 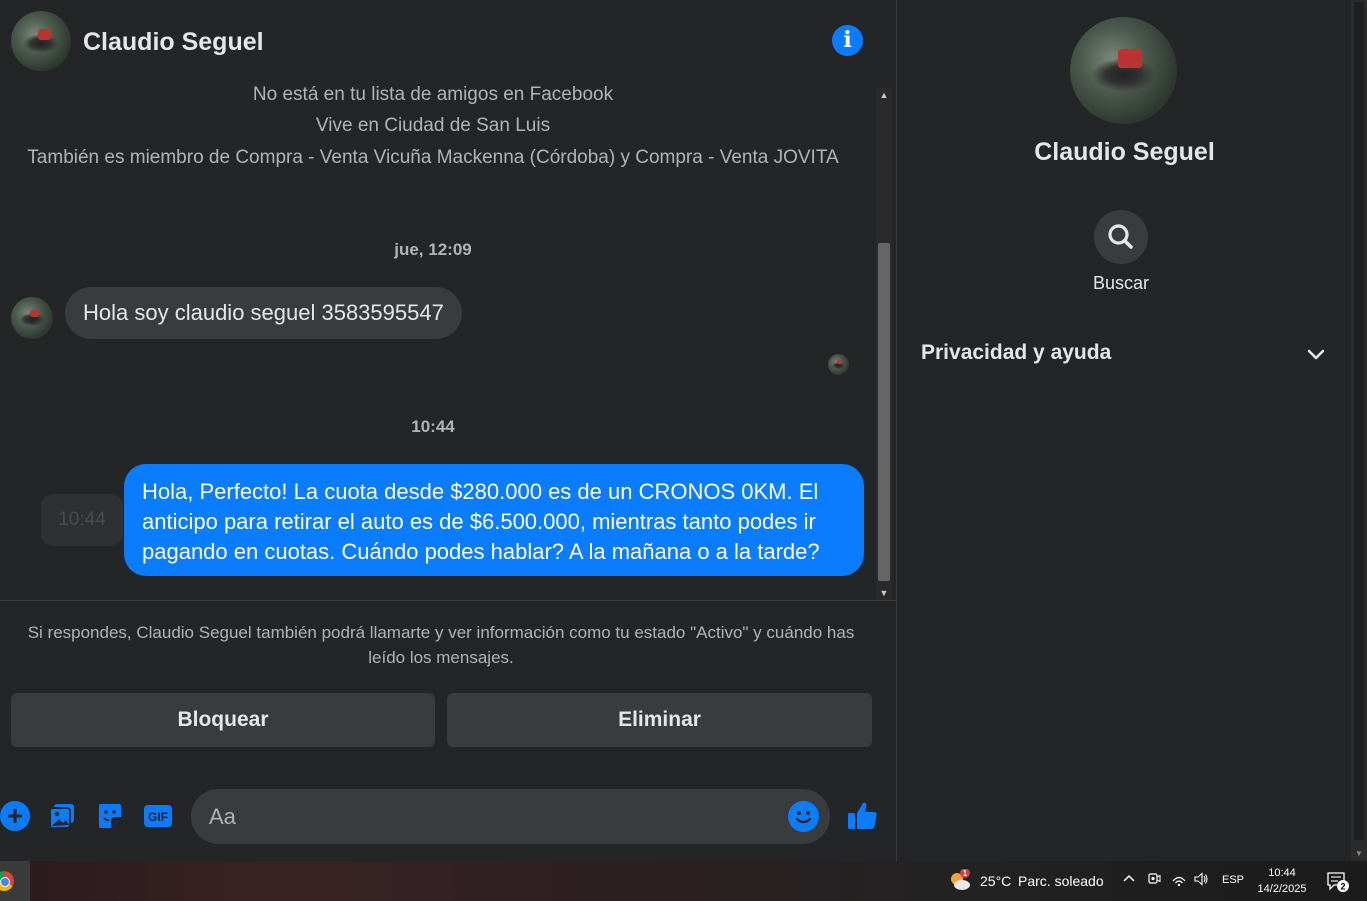 What do you see at coordinates (433, 426) in the screenshot?
I see `timestamp-divider: 10:44` at bounding box center [433, 426].